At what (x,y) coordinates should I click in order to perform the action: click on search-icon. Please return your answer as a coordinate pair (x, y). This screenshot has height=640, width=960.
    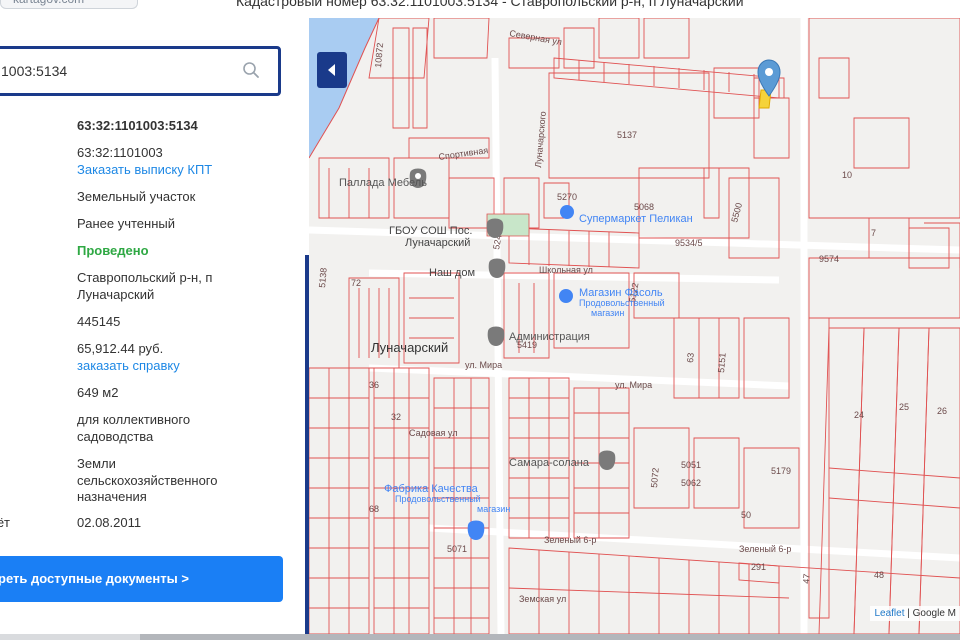
    Looking at the image, I should click on (251, 70).